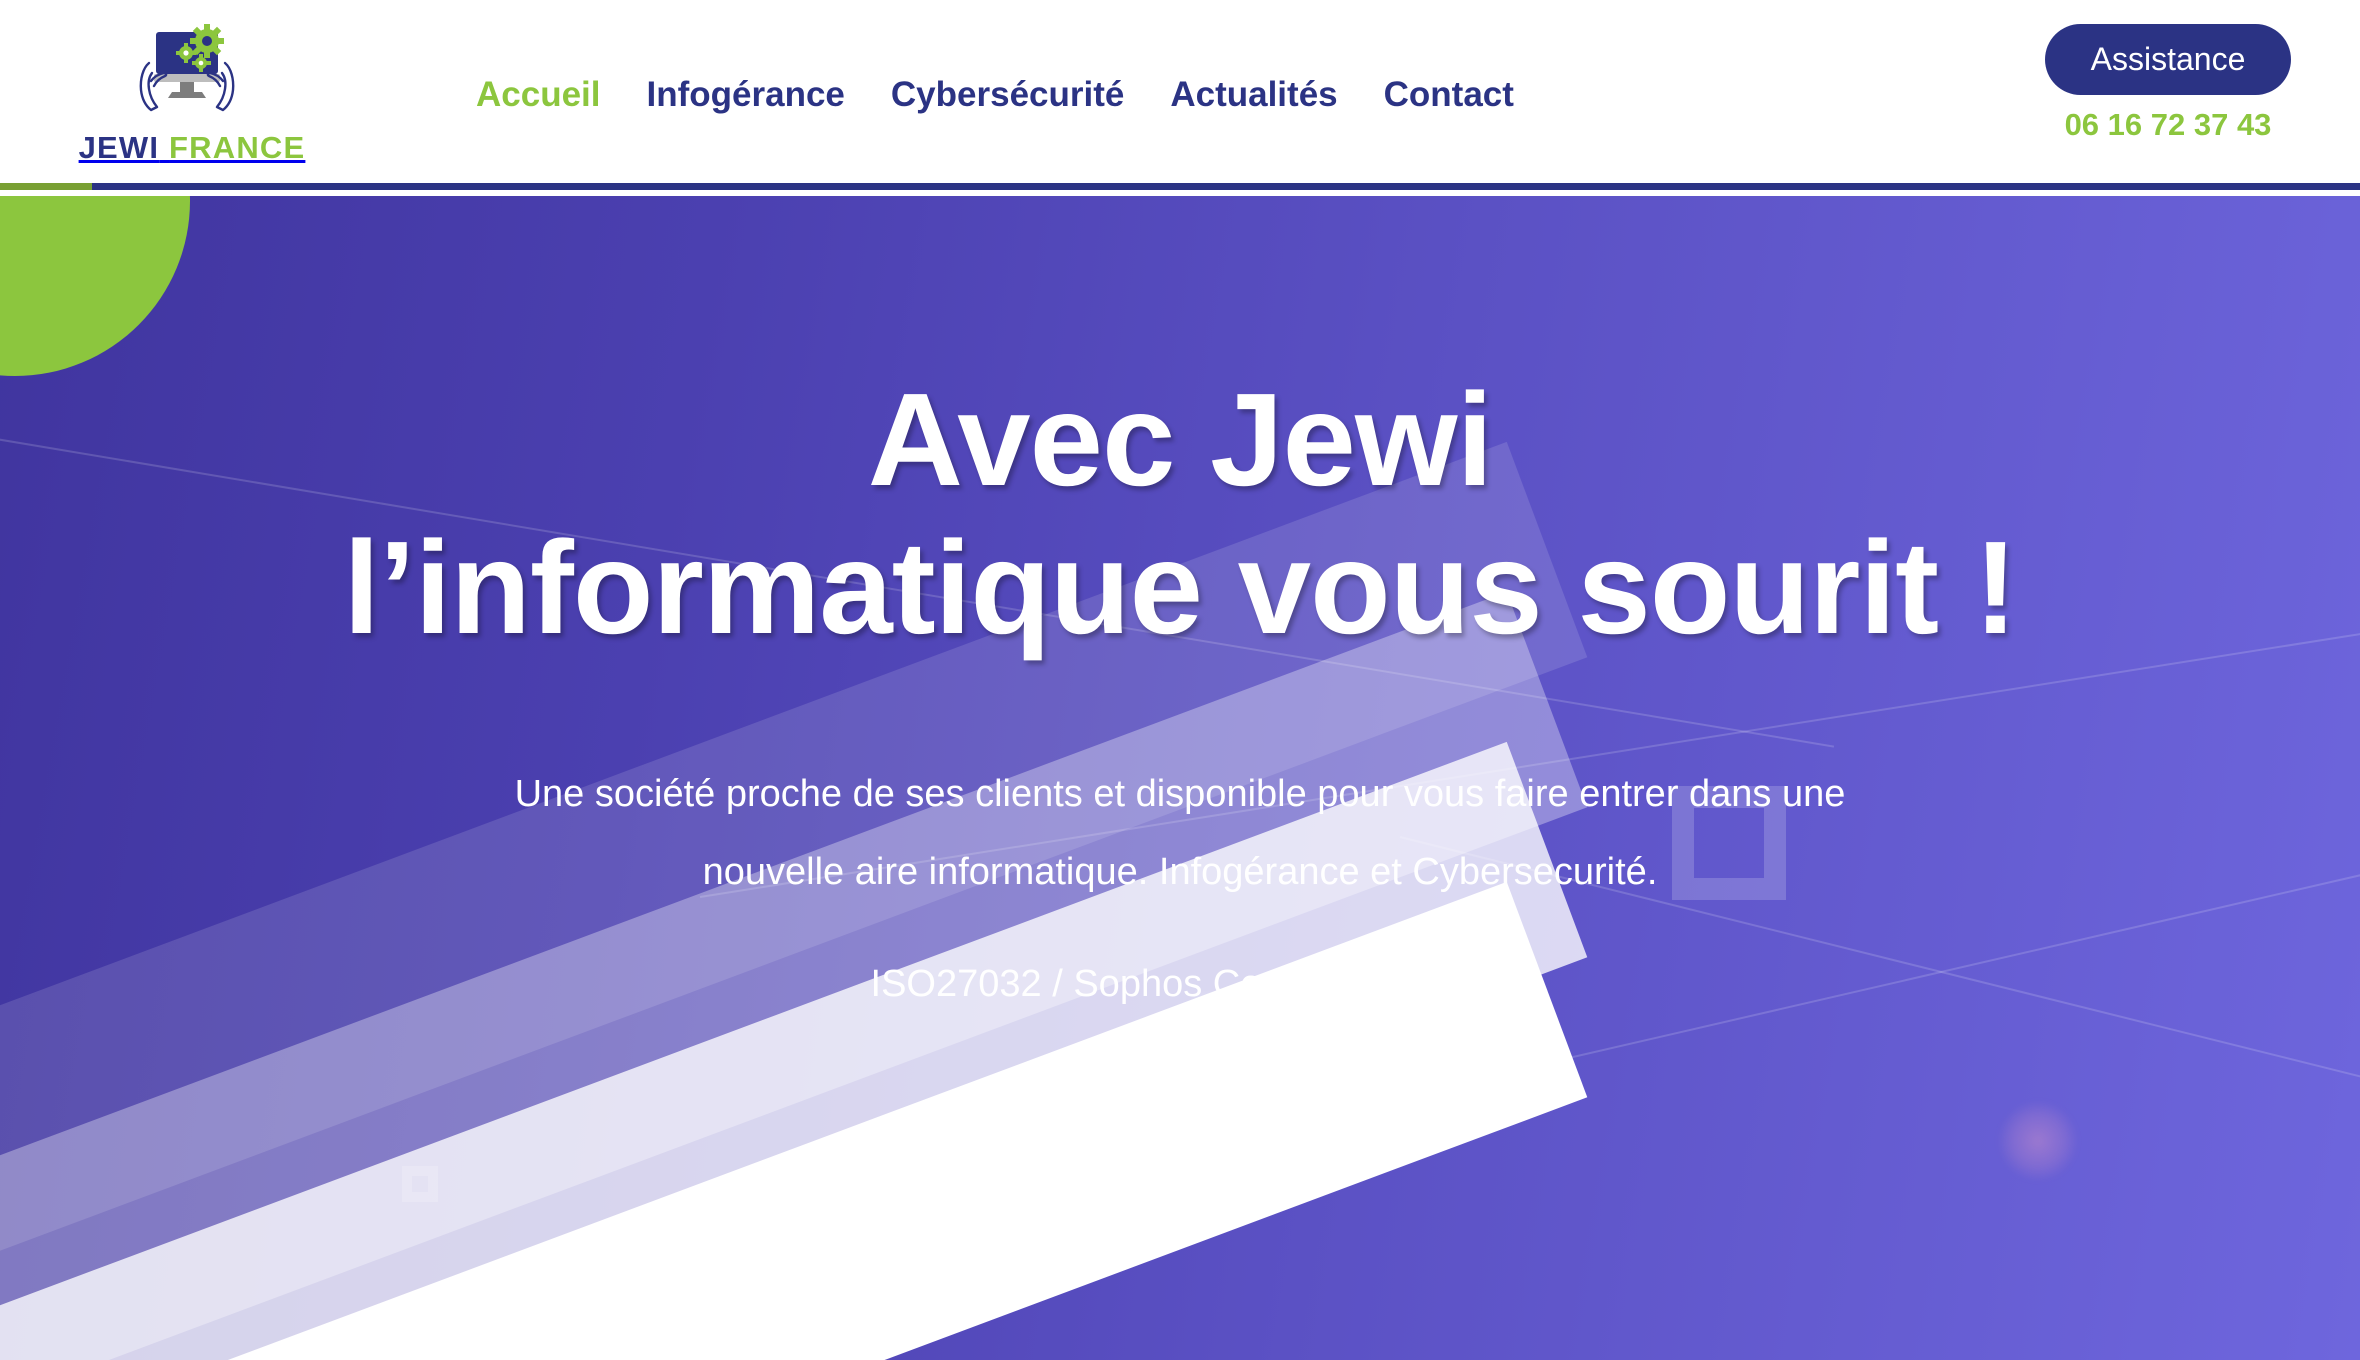 This screenshot has height=1360, width=2360. I want to click on header-actions: Assistance 06 16 72 37 43, so click(2168, 83).